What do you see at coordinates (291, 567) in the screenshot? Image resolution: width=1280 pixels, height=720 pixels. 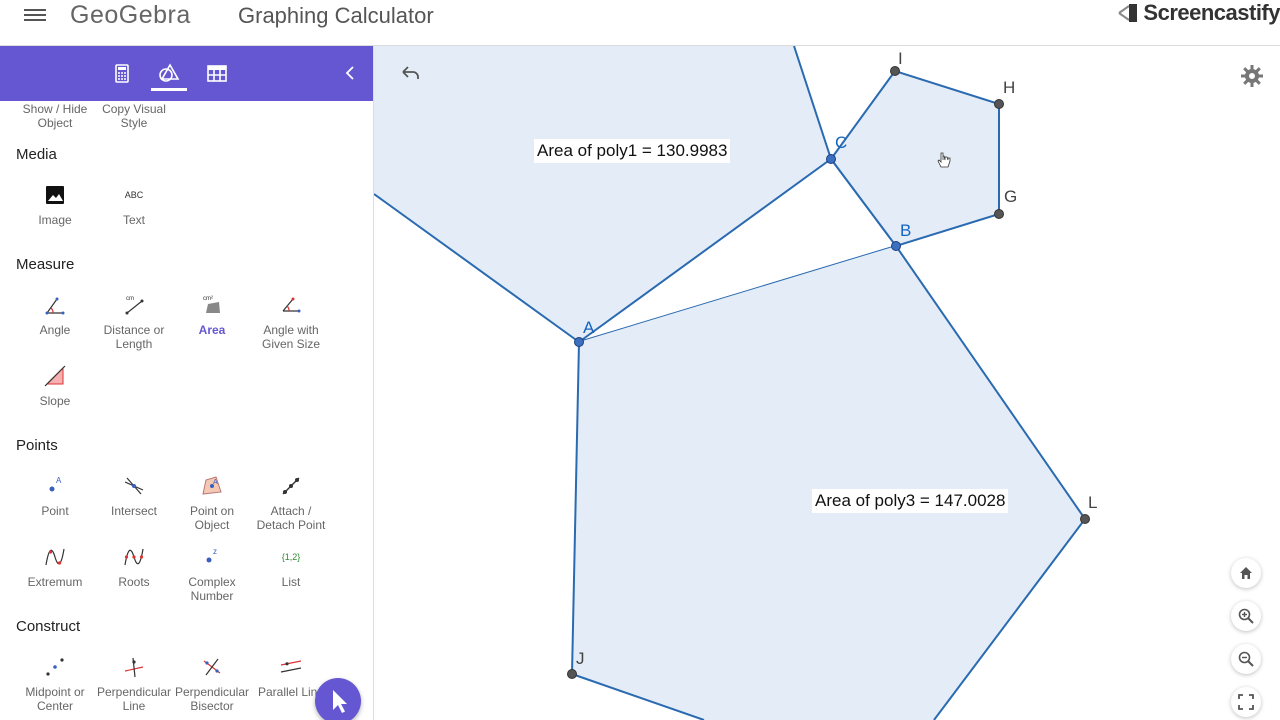 I see `tool-list: {1,2} List` at bounding box center [291, 567].